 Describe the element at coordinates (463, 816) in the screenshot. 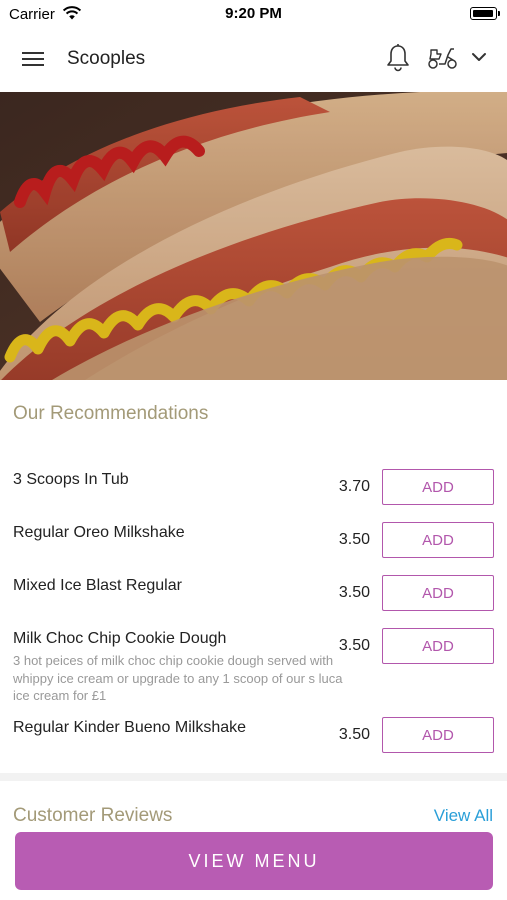

I see `view-all-link: View All` at that location.